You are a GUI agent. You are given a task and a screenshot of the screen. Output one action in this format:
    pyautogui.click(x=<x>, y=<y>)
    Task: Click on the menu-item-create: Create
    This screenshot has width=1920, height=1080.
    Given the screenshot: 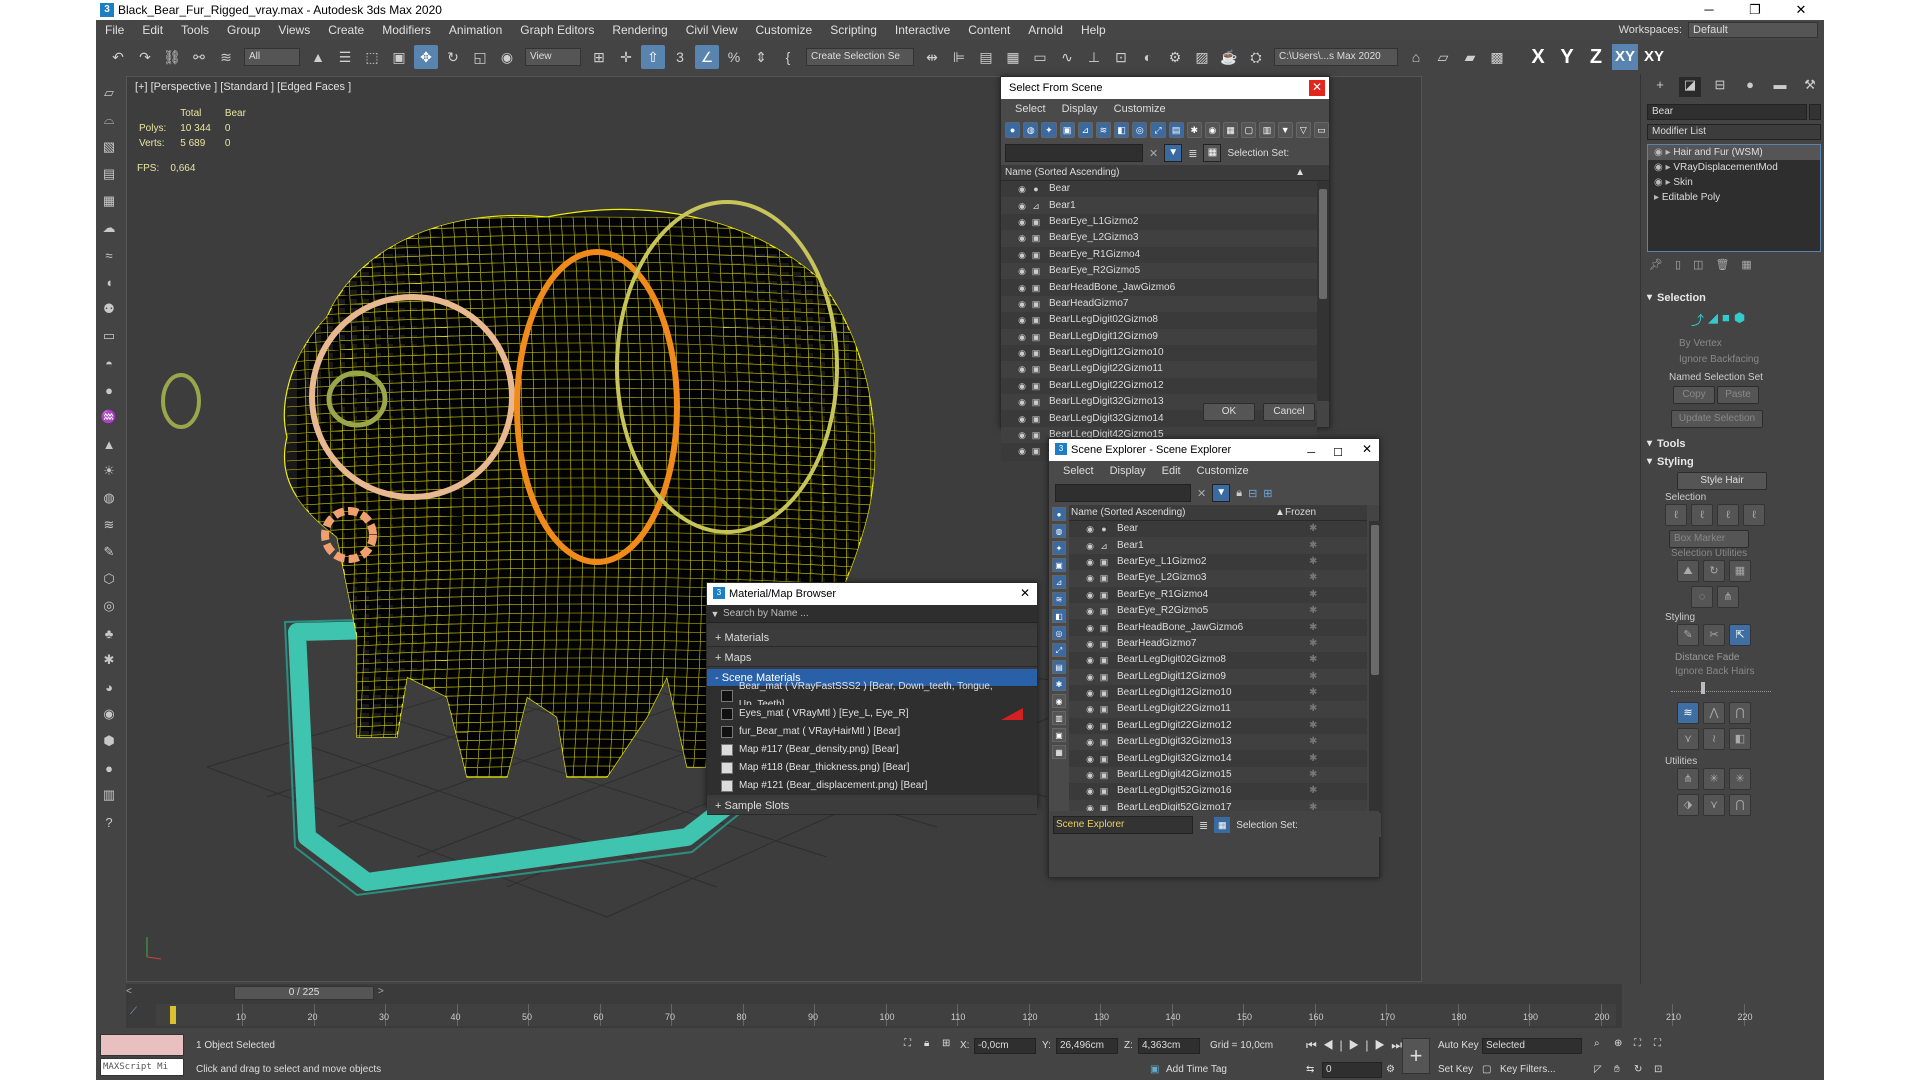 What is the action you would take?
    pyautogui.click(x=346, y=30)
    